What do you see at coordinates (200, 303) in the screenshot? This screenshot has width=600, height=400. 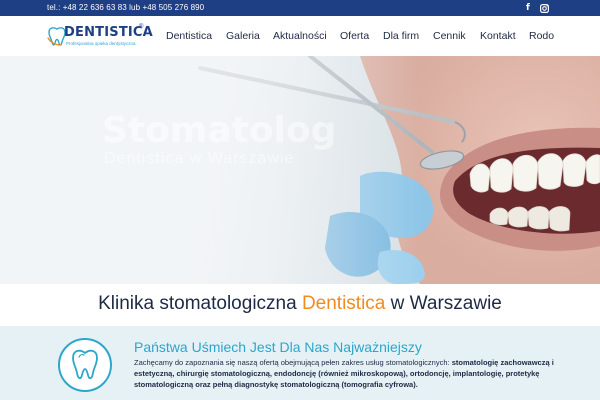 I see `headline-prefix: Klinika stomatologiczna` at bounding box center [200, 303].